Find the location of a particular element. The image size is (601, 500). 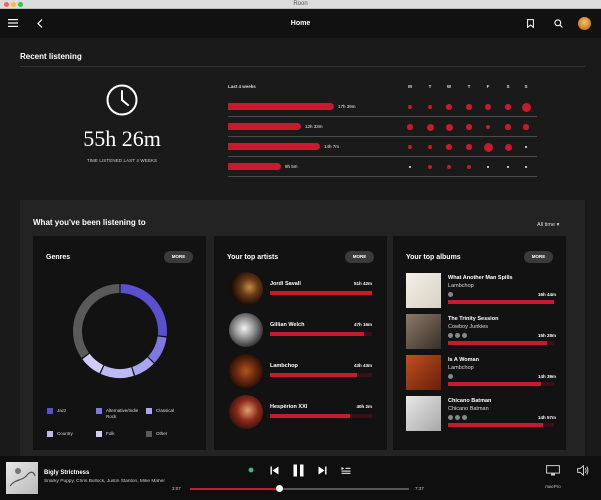

time-range-dropdown: All time ▾ is located at coordinates (548, 225).